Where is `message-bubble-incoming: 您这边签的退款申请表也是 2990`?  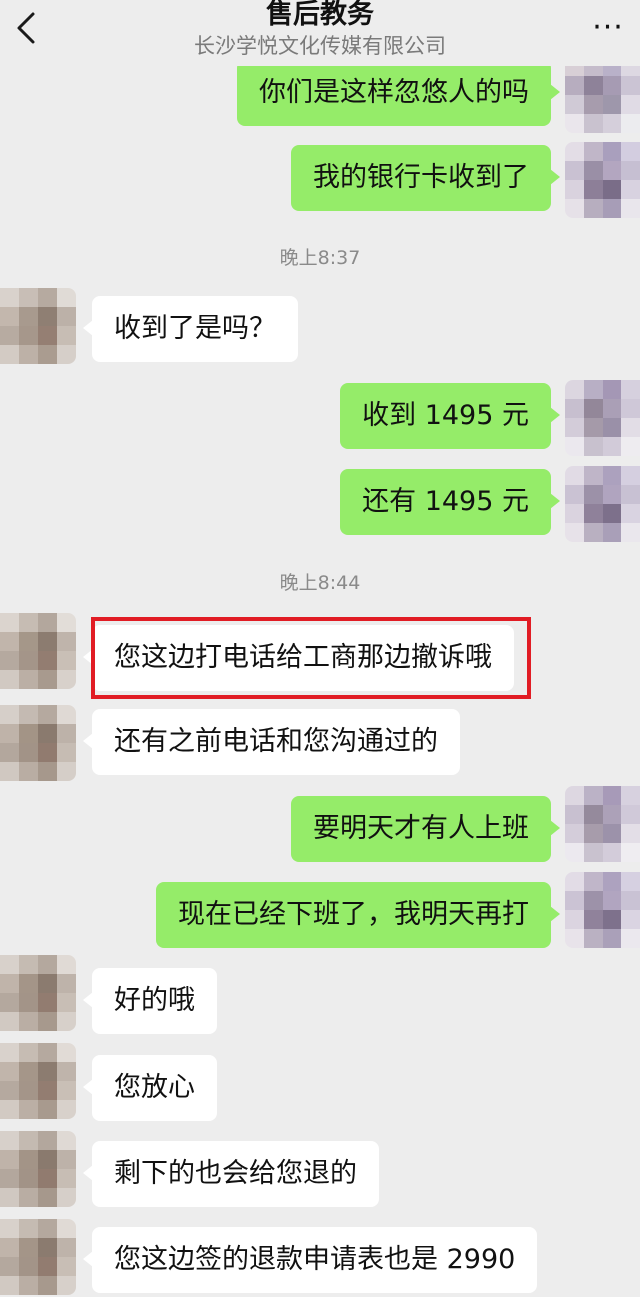
message-bubble-incoming: 您这边签的退款申请表也是 2990 is located at coordinates (310, 1260).